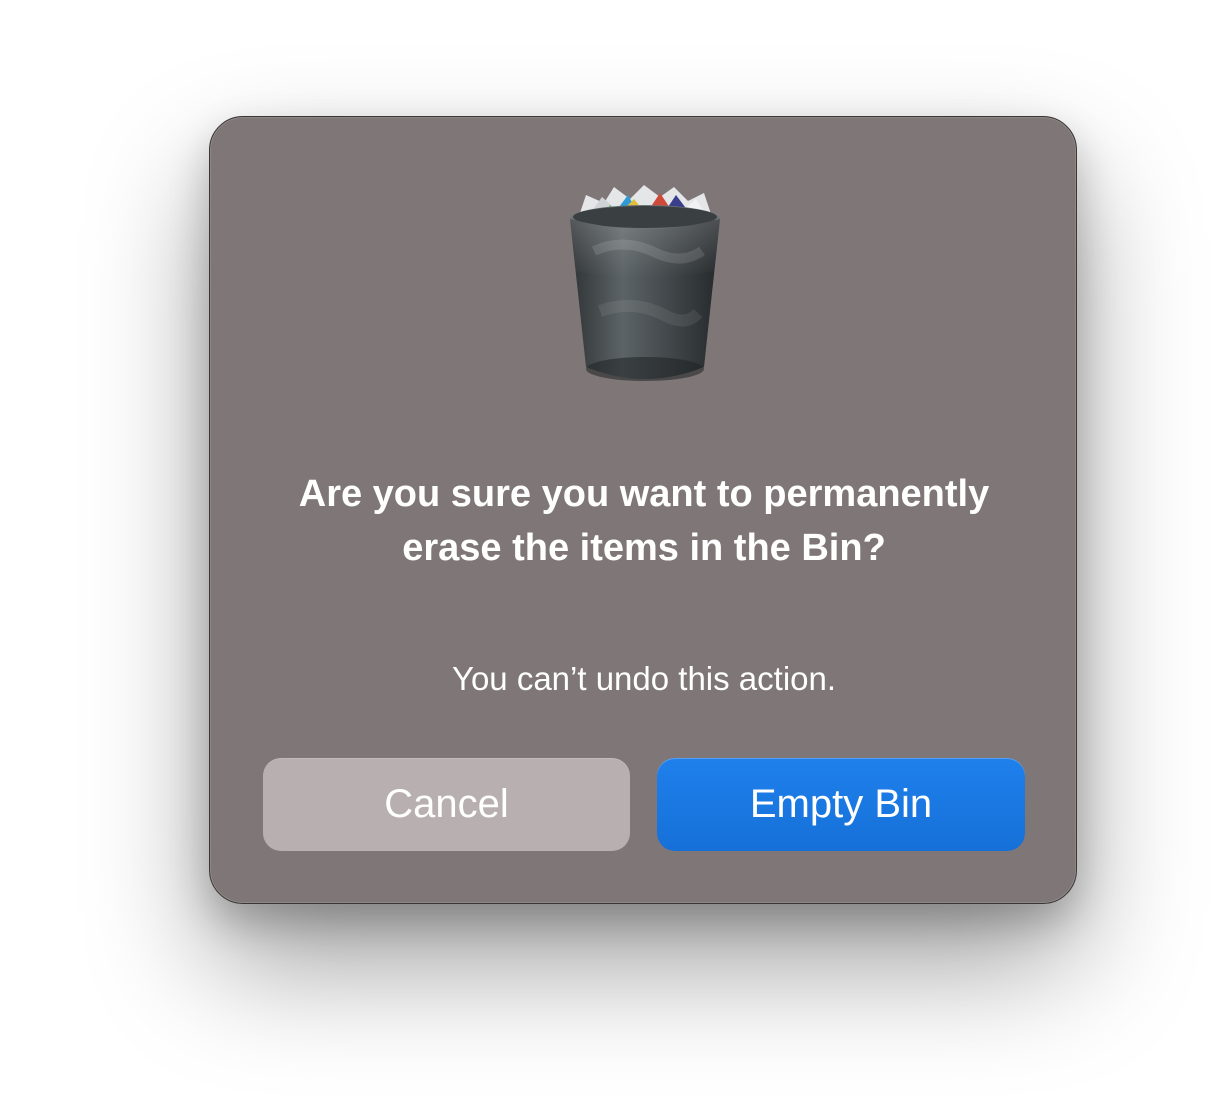  I want to click on alert-message: You can’t undo this action., so click(644, 678).